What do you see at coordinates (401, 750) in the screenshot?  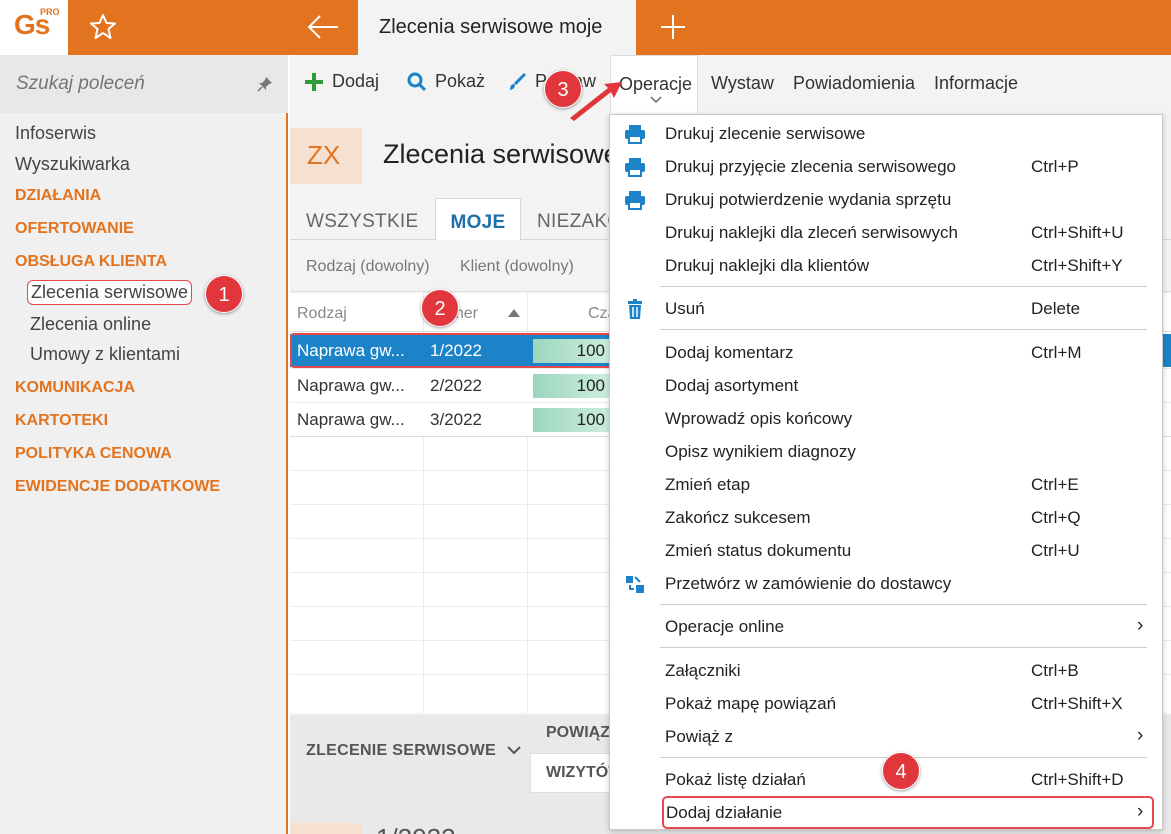 I see `details-section-label: ZLECENIE SERWISOWE` at bounding box center [401, 750].